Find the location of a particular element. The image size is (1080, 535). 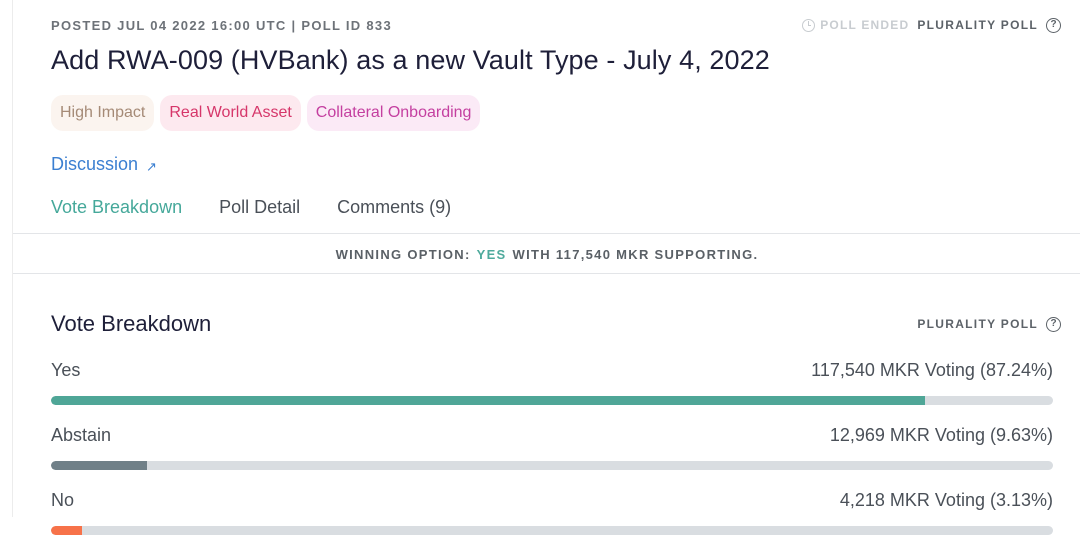

discussion-link: Discussion ↗ is located at coordinates (104, 164).